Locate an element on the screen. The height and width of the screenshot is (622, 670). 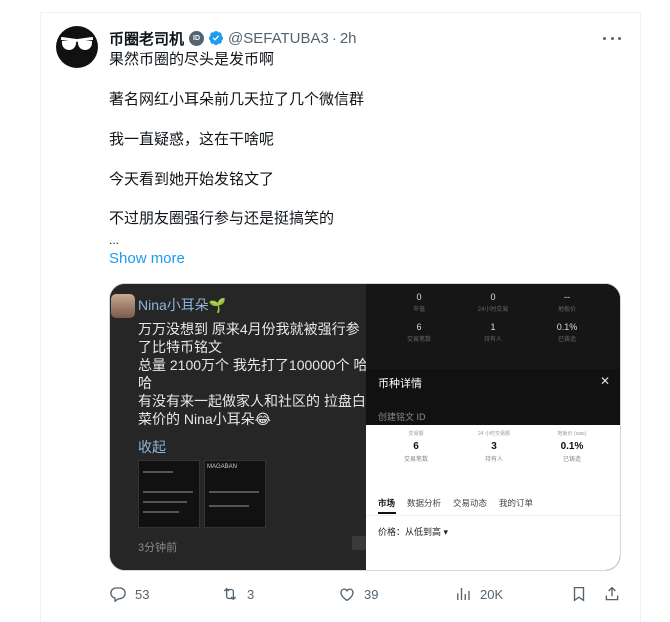
scroll-handle is located at coordinates (359, 543).